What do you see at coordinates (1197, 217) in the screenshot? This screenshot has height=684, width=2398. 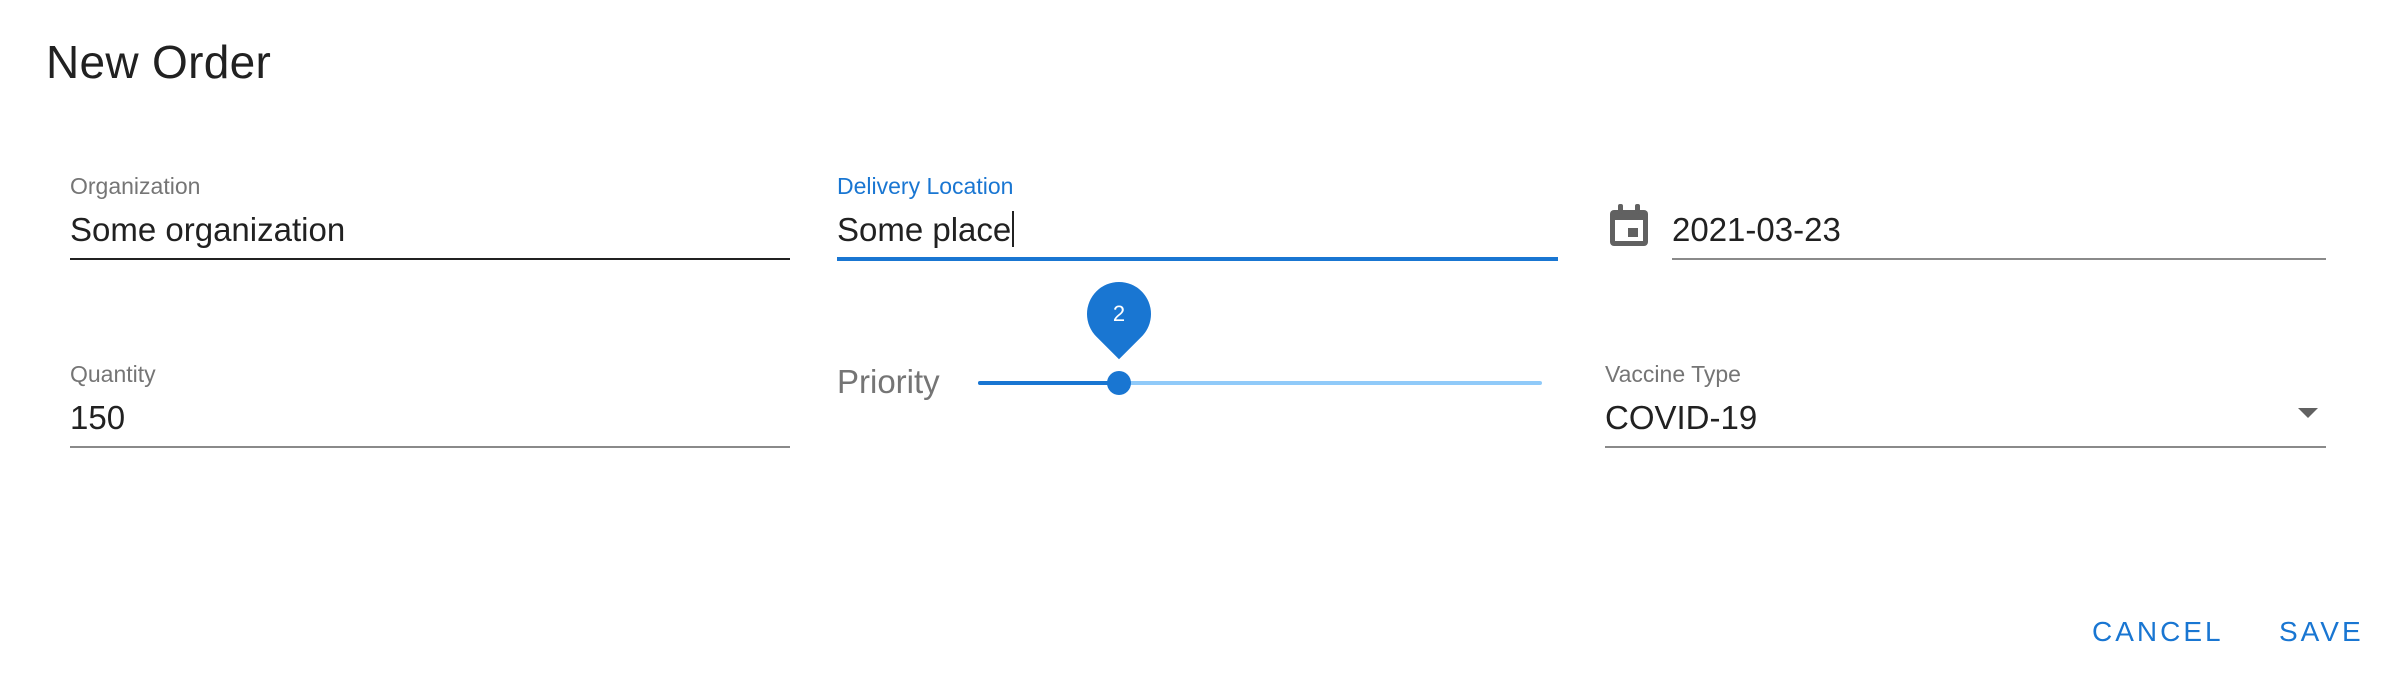 I see `delivery-location-field: Delivery Location Some place` at bounding box center [1197, 217].